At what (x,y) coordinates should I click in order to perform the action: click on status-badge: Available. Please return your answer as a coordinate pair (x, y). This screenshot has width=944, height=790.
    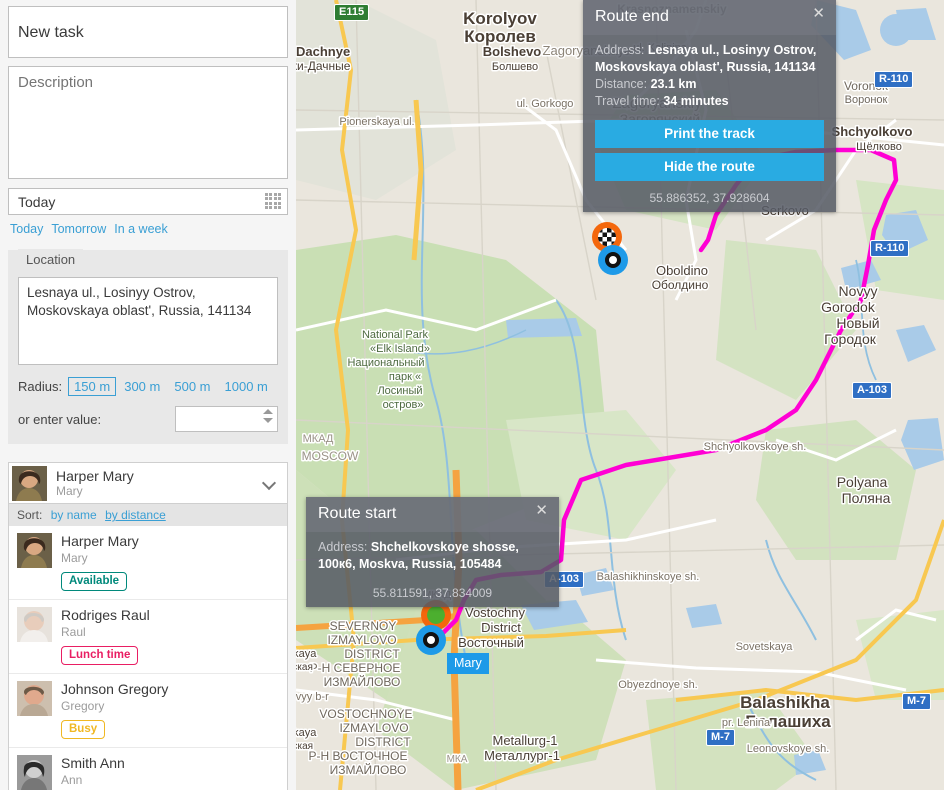
    Looking at the image, I should click on (94, 582).